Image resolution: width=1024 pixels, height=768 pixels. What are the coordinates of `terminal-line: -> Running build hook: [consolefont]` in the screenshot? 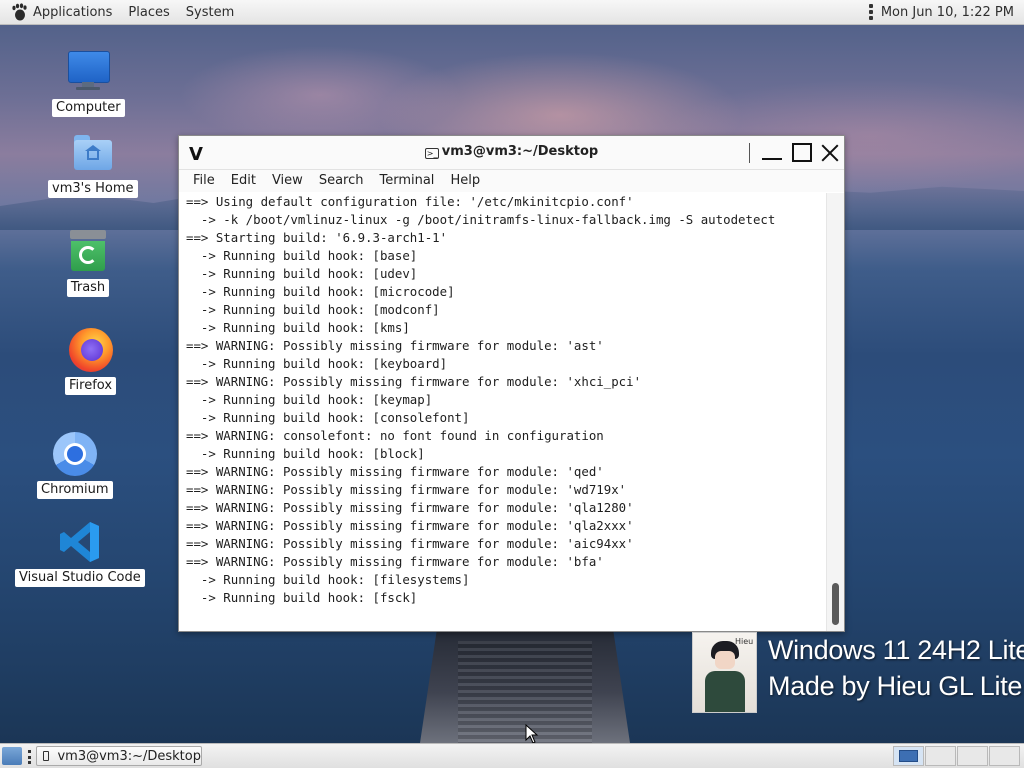 It's located at (328, 417).